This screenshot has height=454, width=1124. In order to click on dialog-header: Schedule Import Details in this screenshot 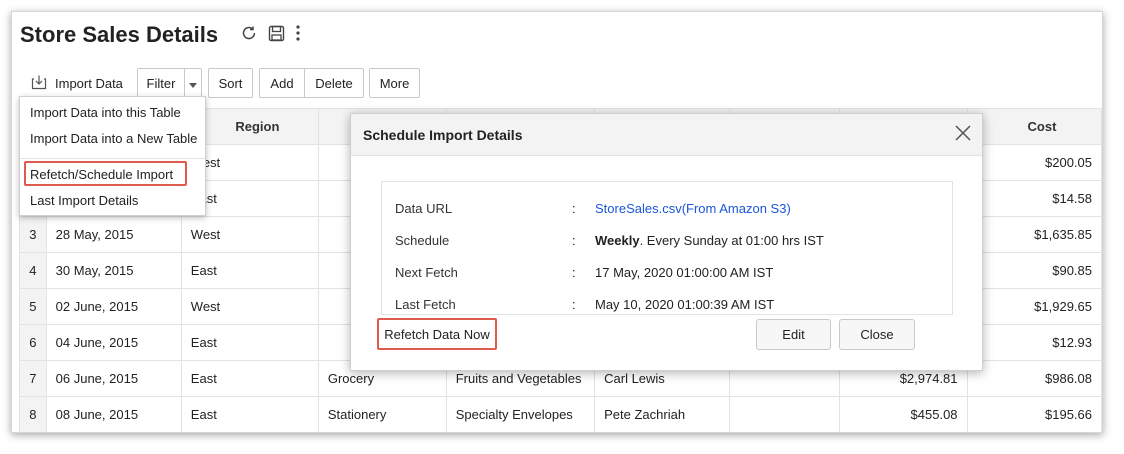, I will do `click(666, 135)`.